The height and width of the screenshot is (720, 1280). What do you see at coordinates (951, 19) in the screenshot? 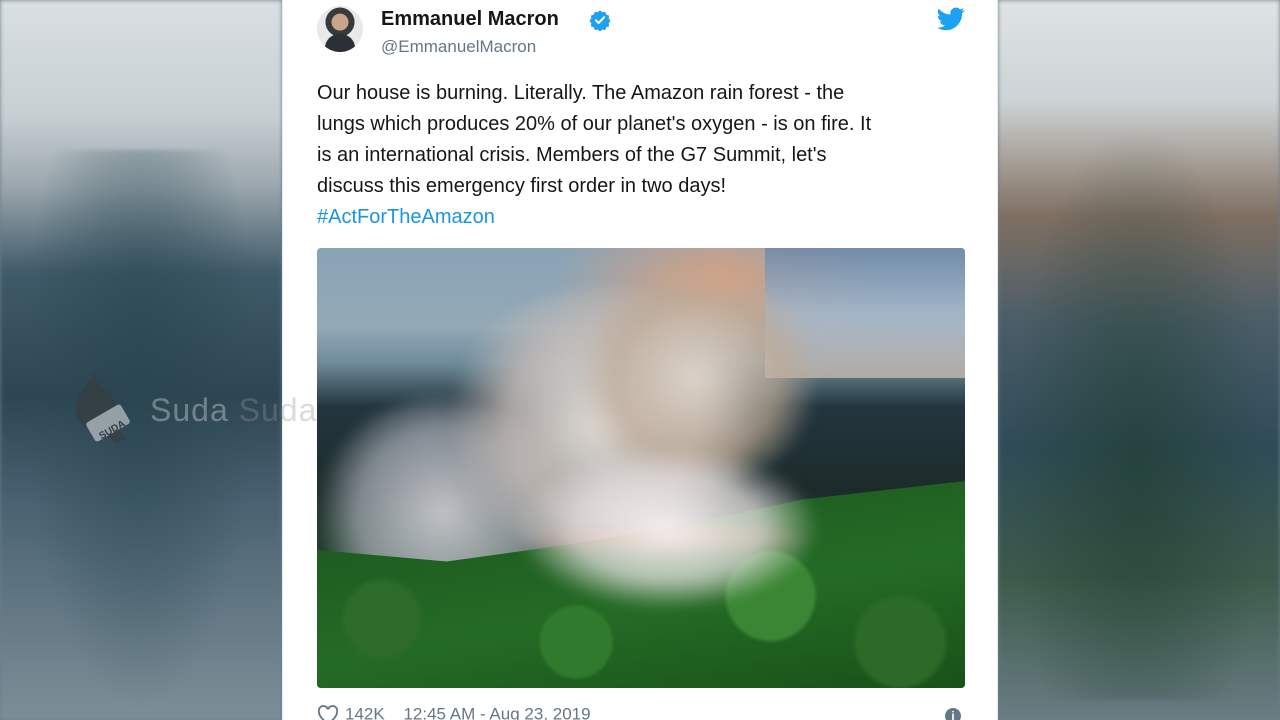
I see `twitter-bird-icon` at bounding box center [951, 19].